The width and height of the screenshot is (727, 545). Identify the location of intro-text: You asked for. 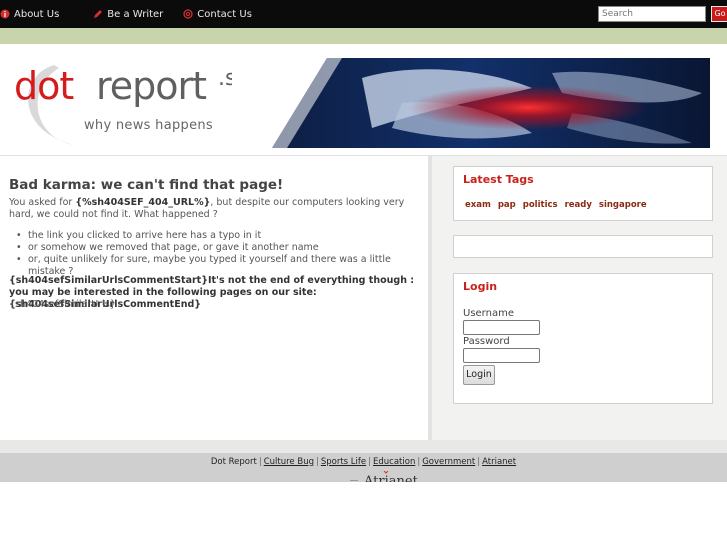
(42, 202).